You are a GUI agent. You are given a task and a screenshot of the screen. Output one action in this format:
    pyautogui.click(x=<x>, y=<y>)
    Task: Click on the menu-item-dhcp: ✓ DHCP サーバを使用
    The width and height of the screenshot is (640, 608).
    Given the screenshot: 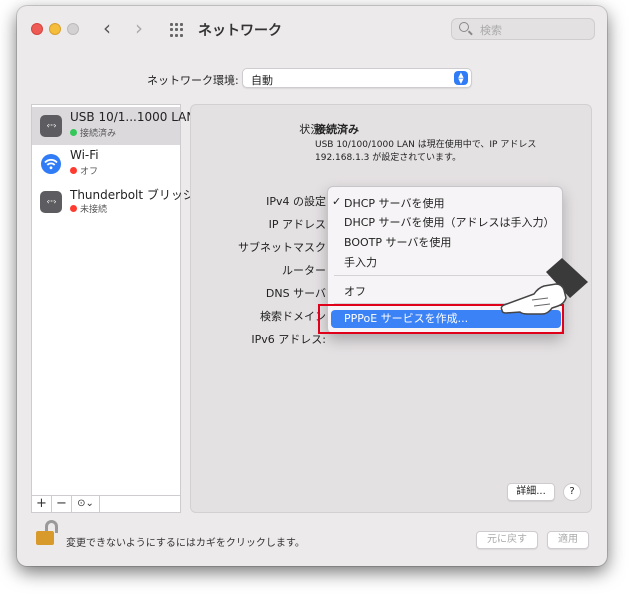 What is the action you would take?
    pyautogui.click(x=388, y=203)
    